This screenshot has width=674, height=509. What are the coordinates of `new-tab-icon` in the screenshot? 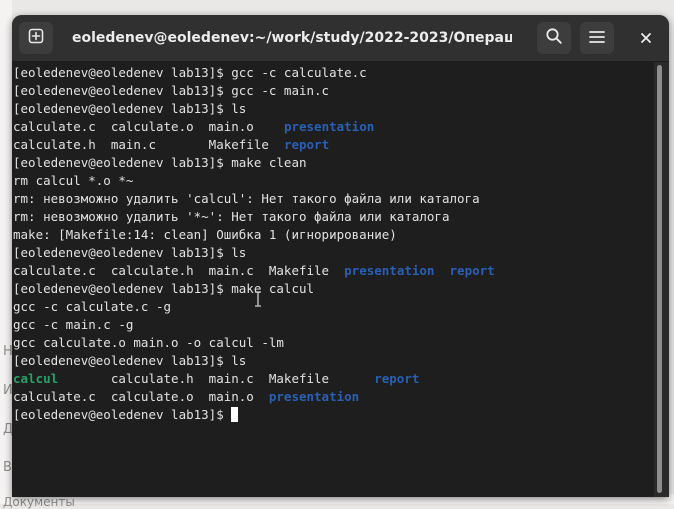 It's located at (36, 38).